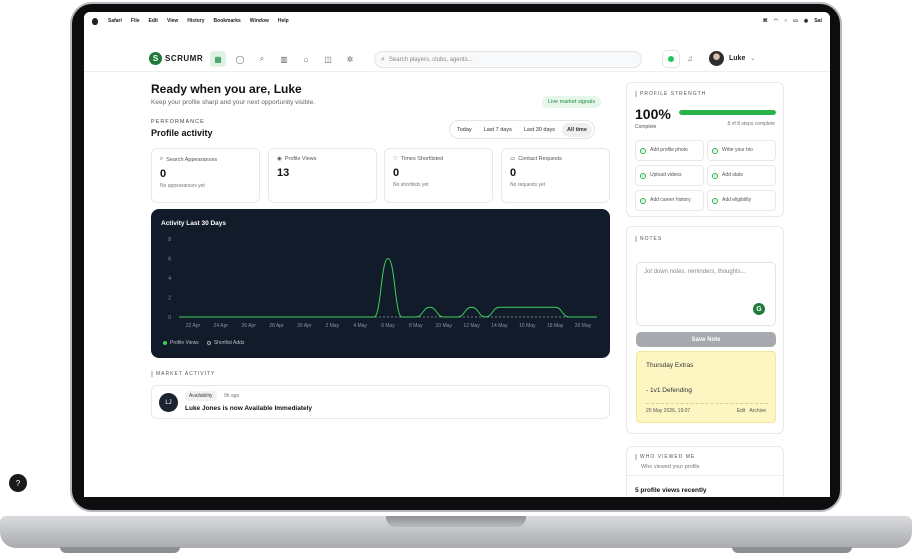  What do you see at coordinates (387, 287) in the screenshot?
I see `series-line-profile-views` at bounding box center [387, 287].